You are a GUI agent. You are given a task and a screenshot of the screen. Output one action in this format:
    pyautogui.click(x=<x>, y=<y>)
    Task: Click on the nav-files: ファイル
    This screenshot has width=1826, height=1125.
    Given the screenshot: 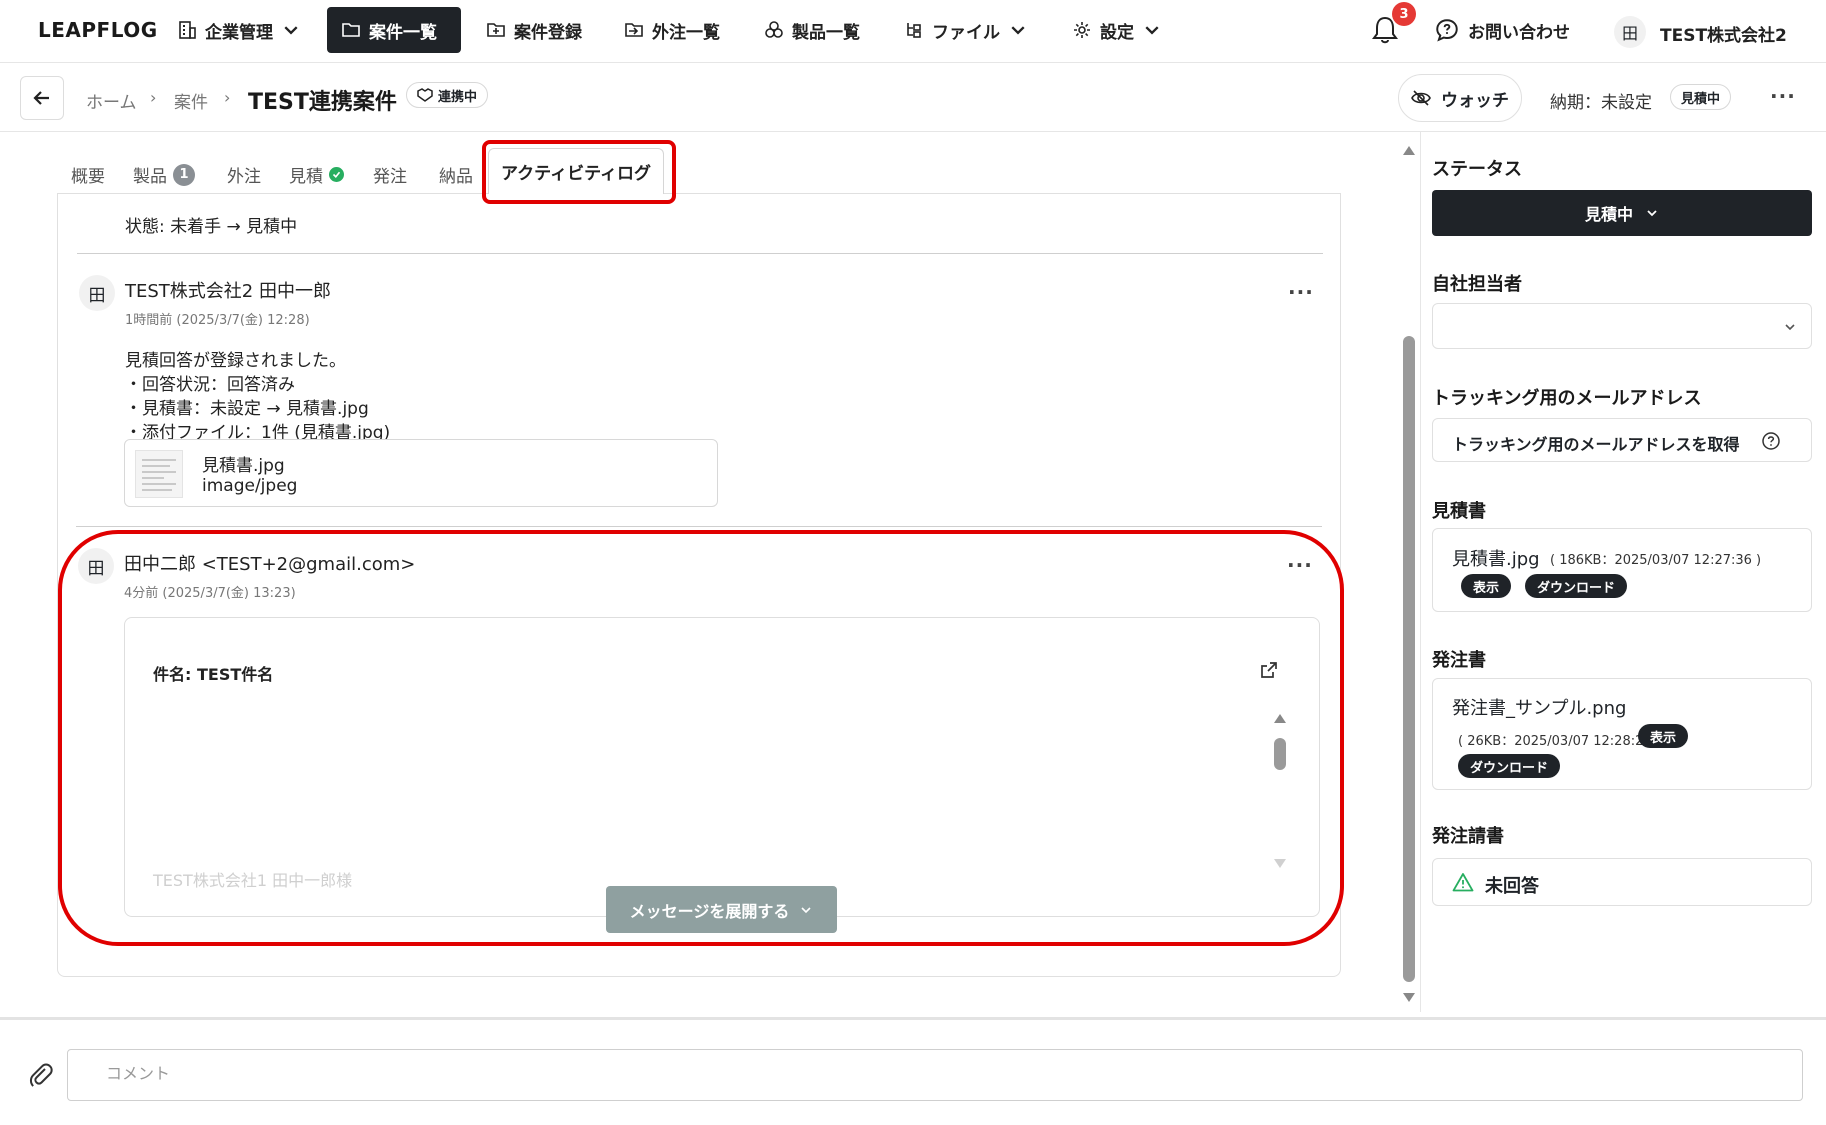 What is the action you would take?
    pyautogui.click(x=966, y=30)
    